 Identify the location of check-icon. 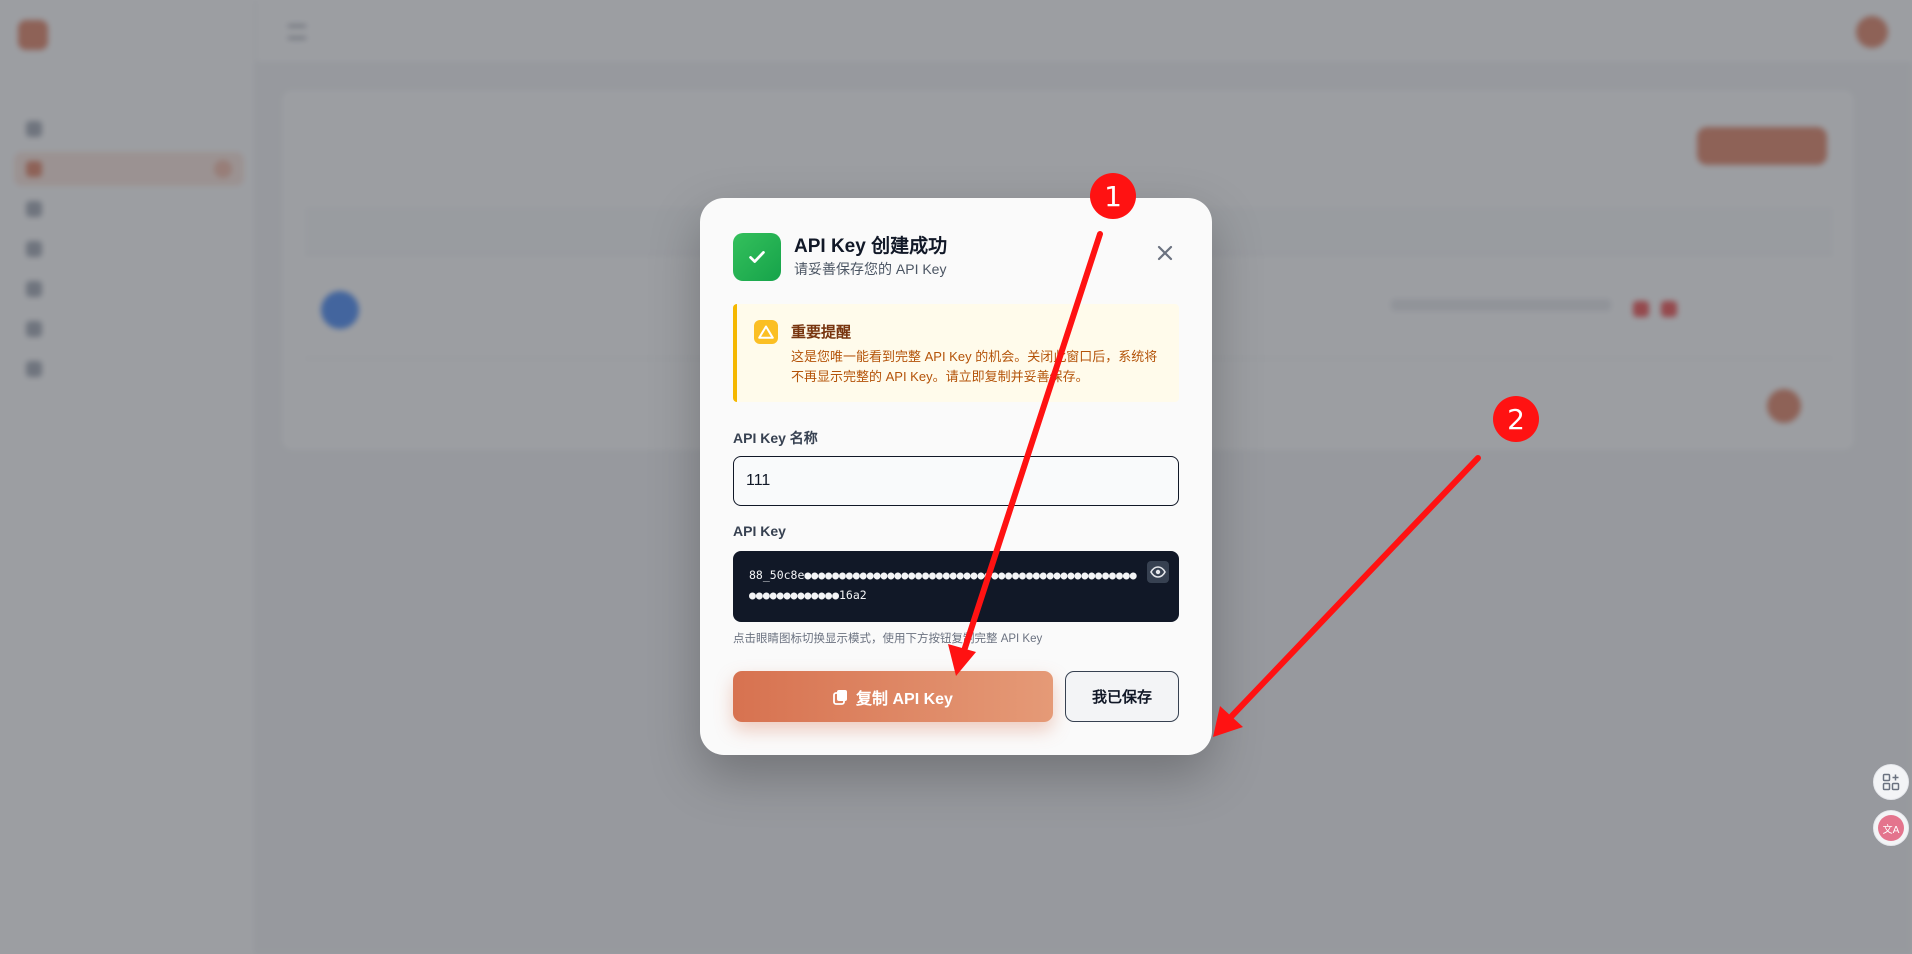
(757, 257).